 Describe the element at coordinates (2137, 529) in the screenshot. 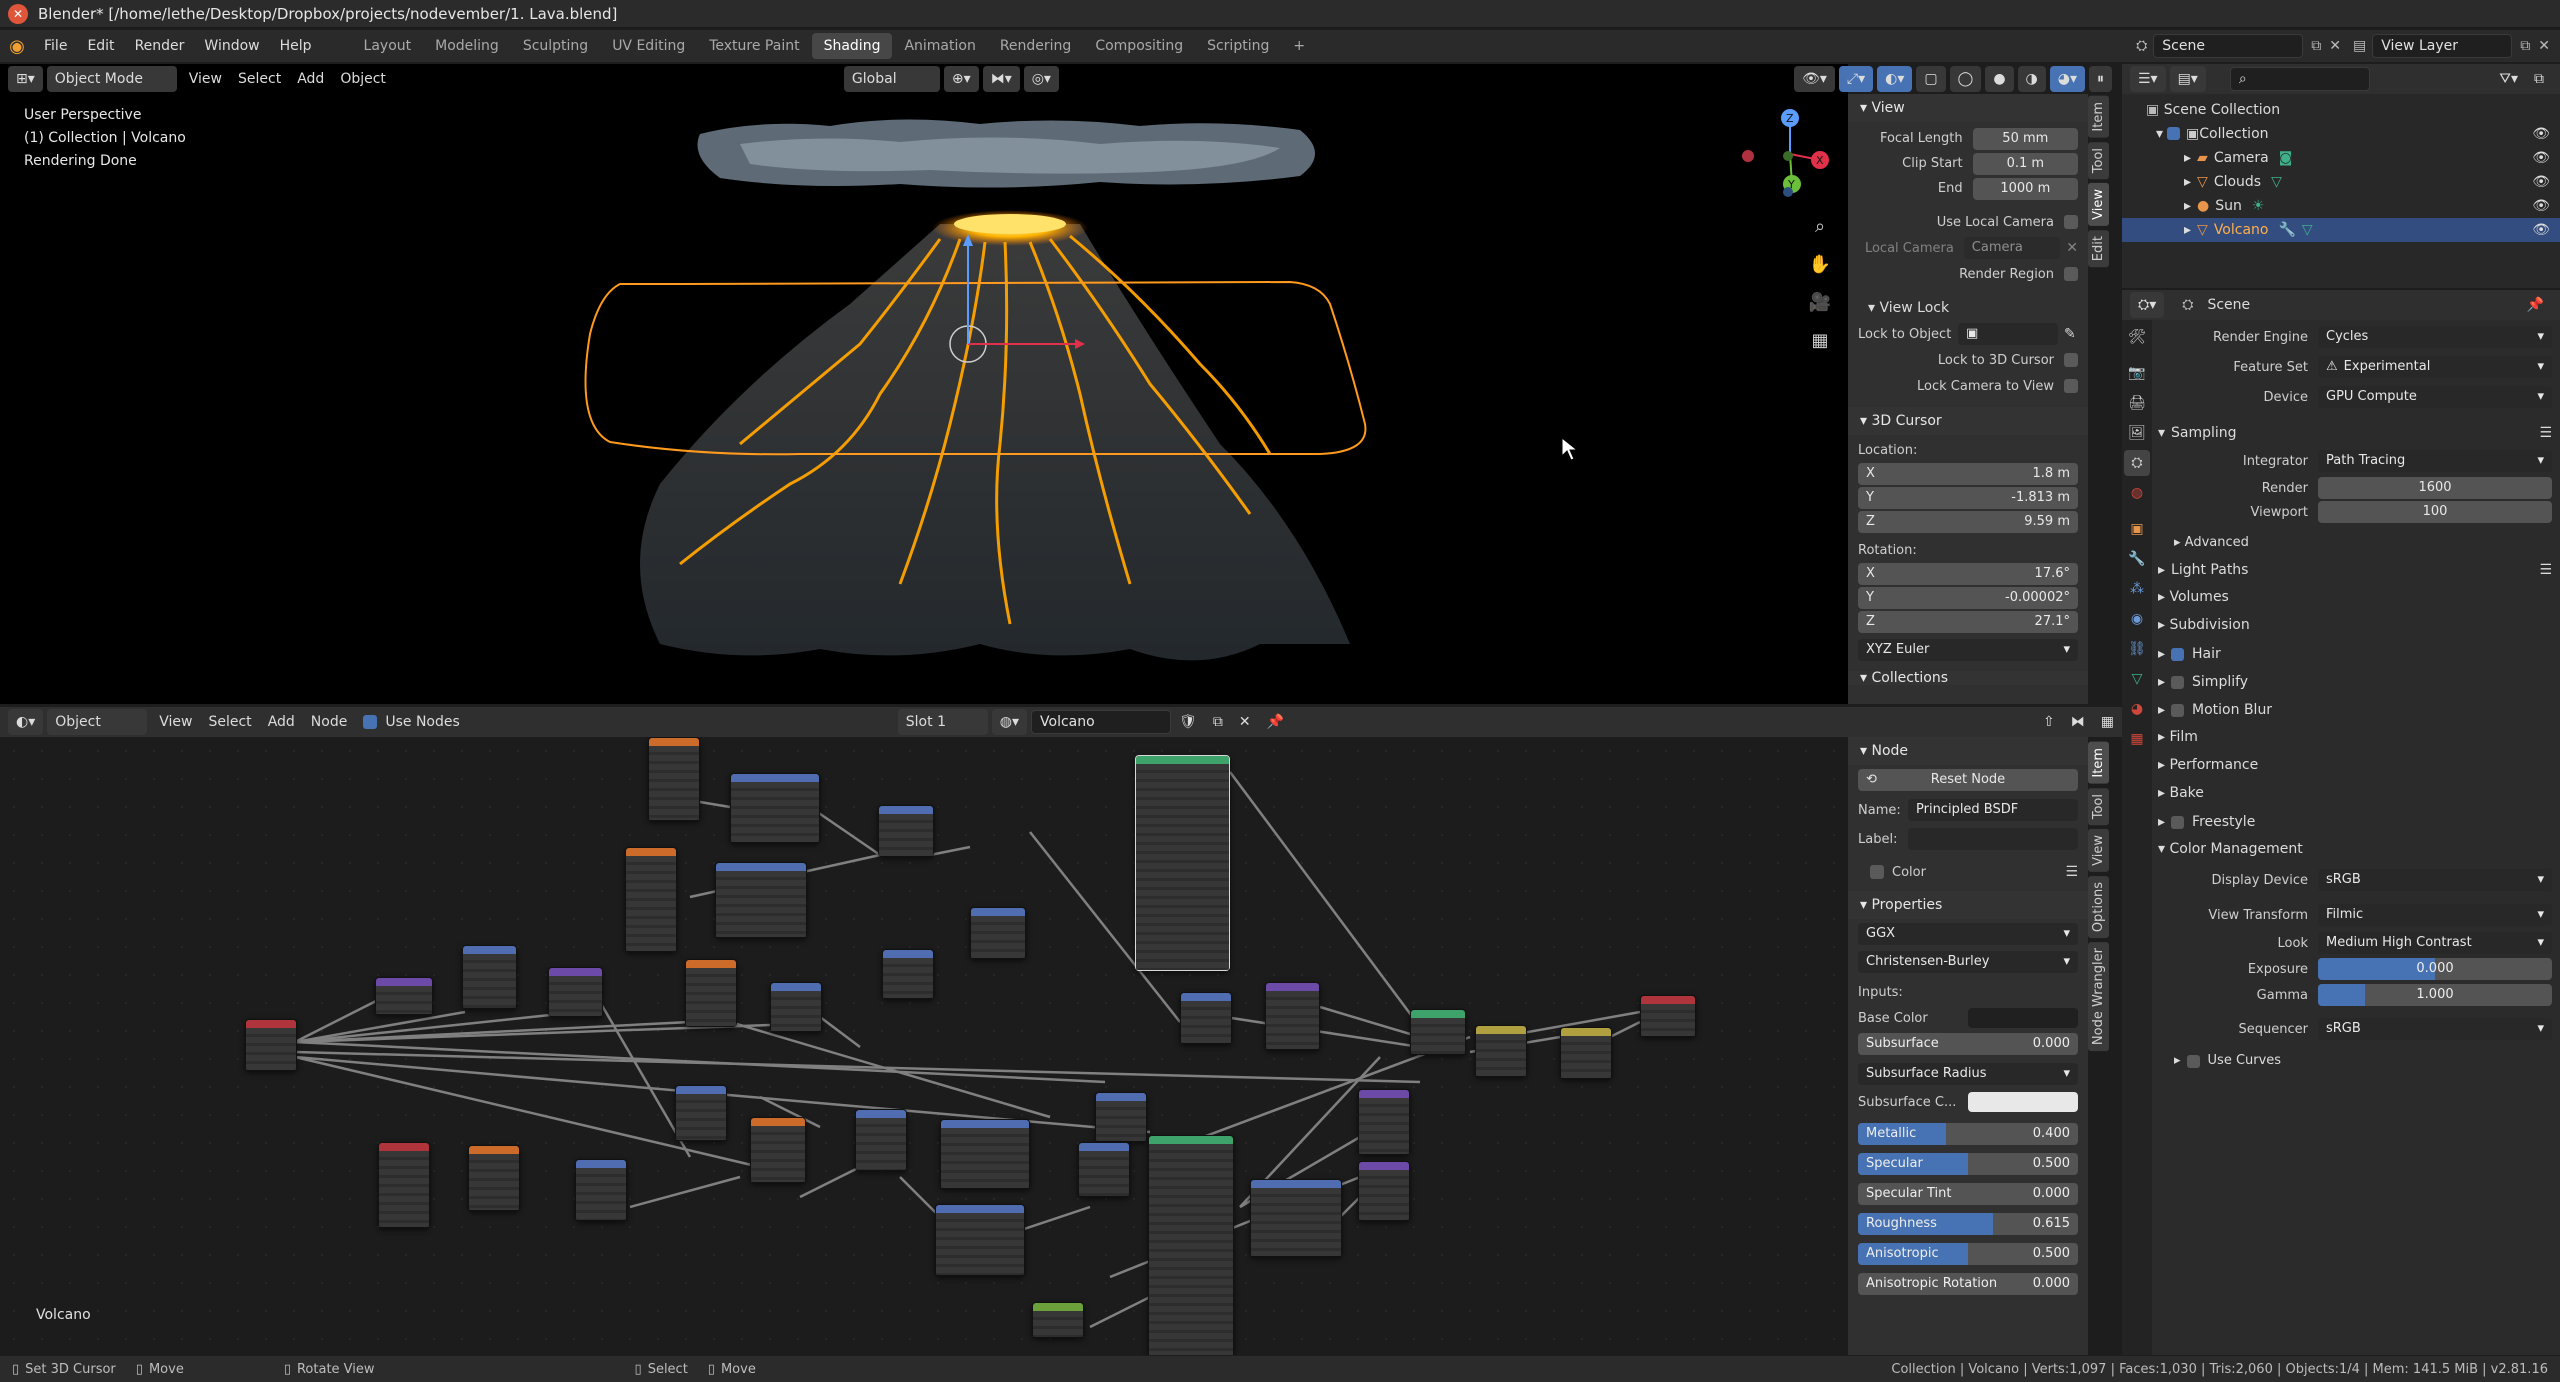

I see `object-tab-icon: ▣` at that location.